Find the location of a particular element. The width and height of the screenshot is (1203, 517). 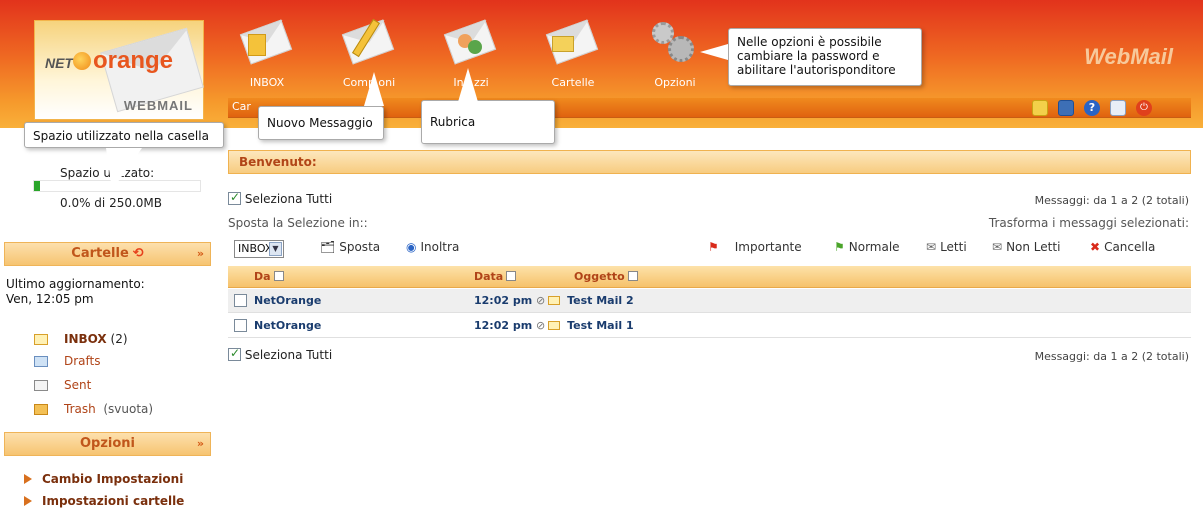

forward-button: ◉ Inoltra is located at coordinates (432, 247).